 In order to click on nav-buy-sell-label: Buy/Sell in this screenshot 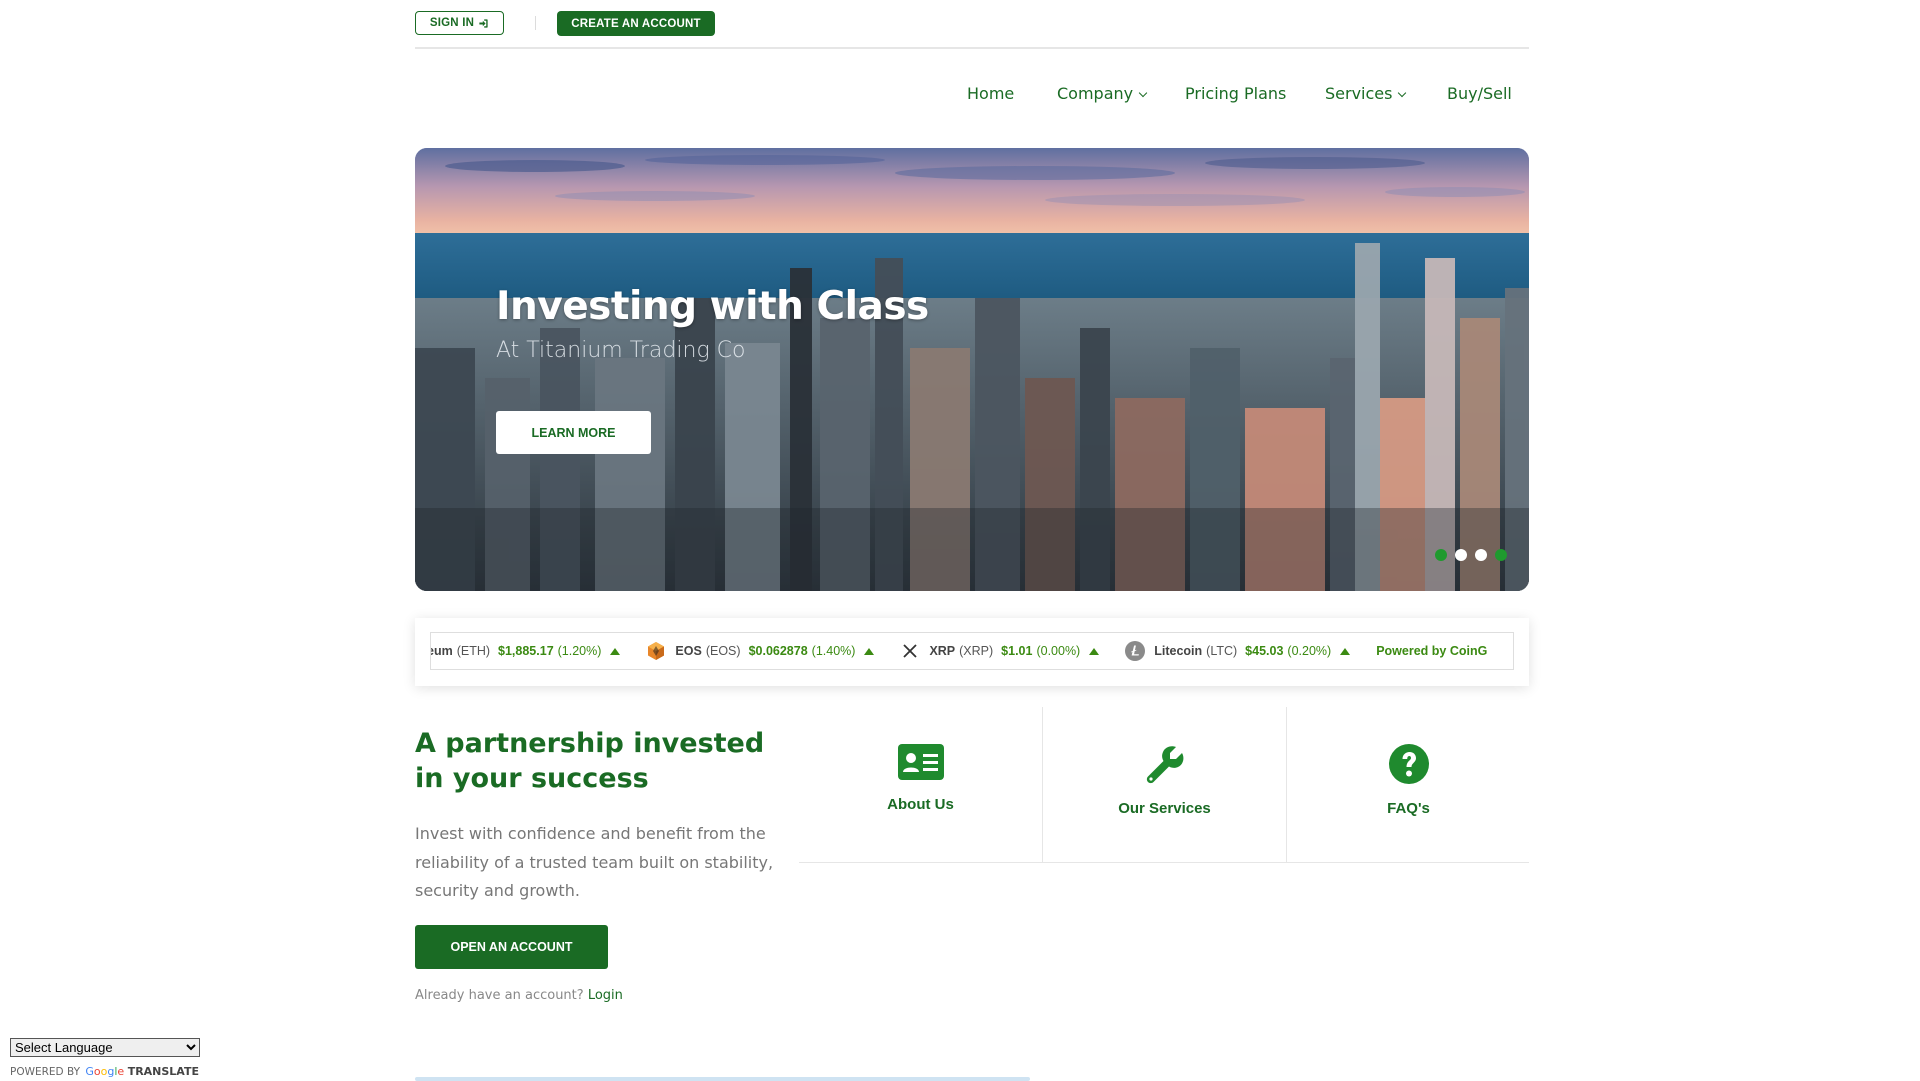, I will do `click(1479, 93)`.